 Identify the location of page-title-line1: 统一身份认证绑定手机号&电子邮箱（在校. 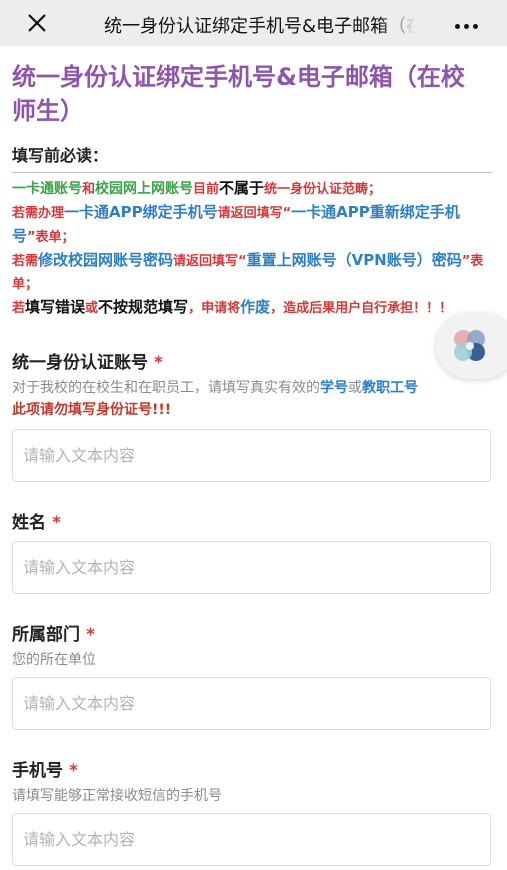
(238, 77).